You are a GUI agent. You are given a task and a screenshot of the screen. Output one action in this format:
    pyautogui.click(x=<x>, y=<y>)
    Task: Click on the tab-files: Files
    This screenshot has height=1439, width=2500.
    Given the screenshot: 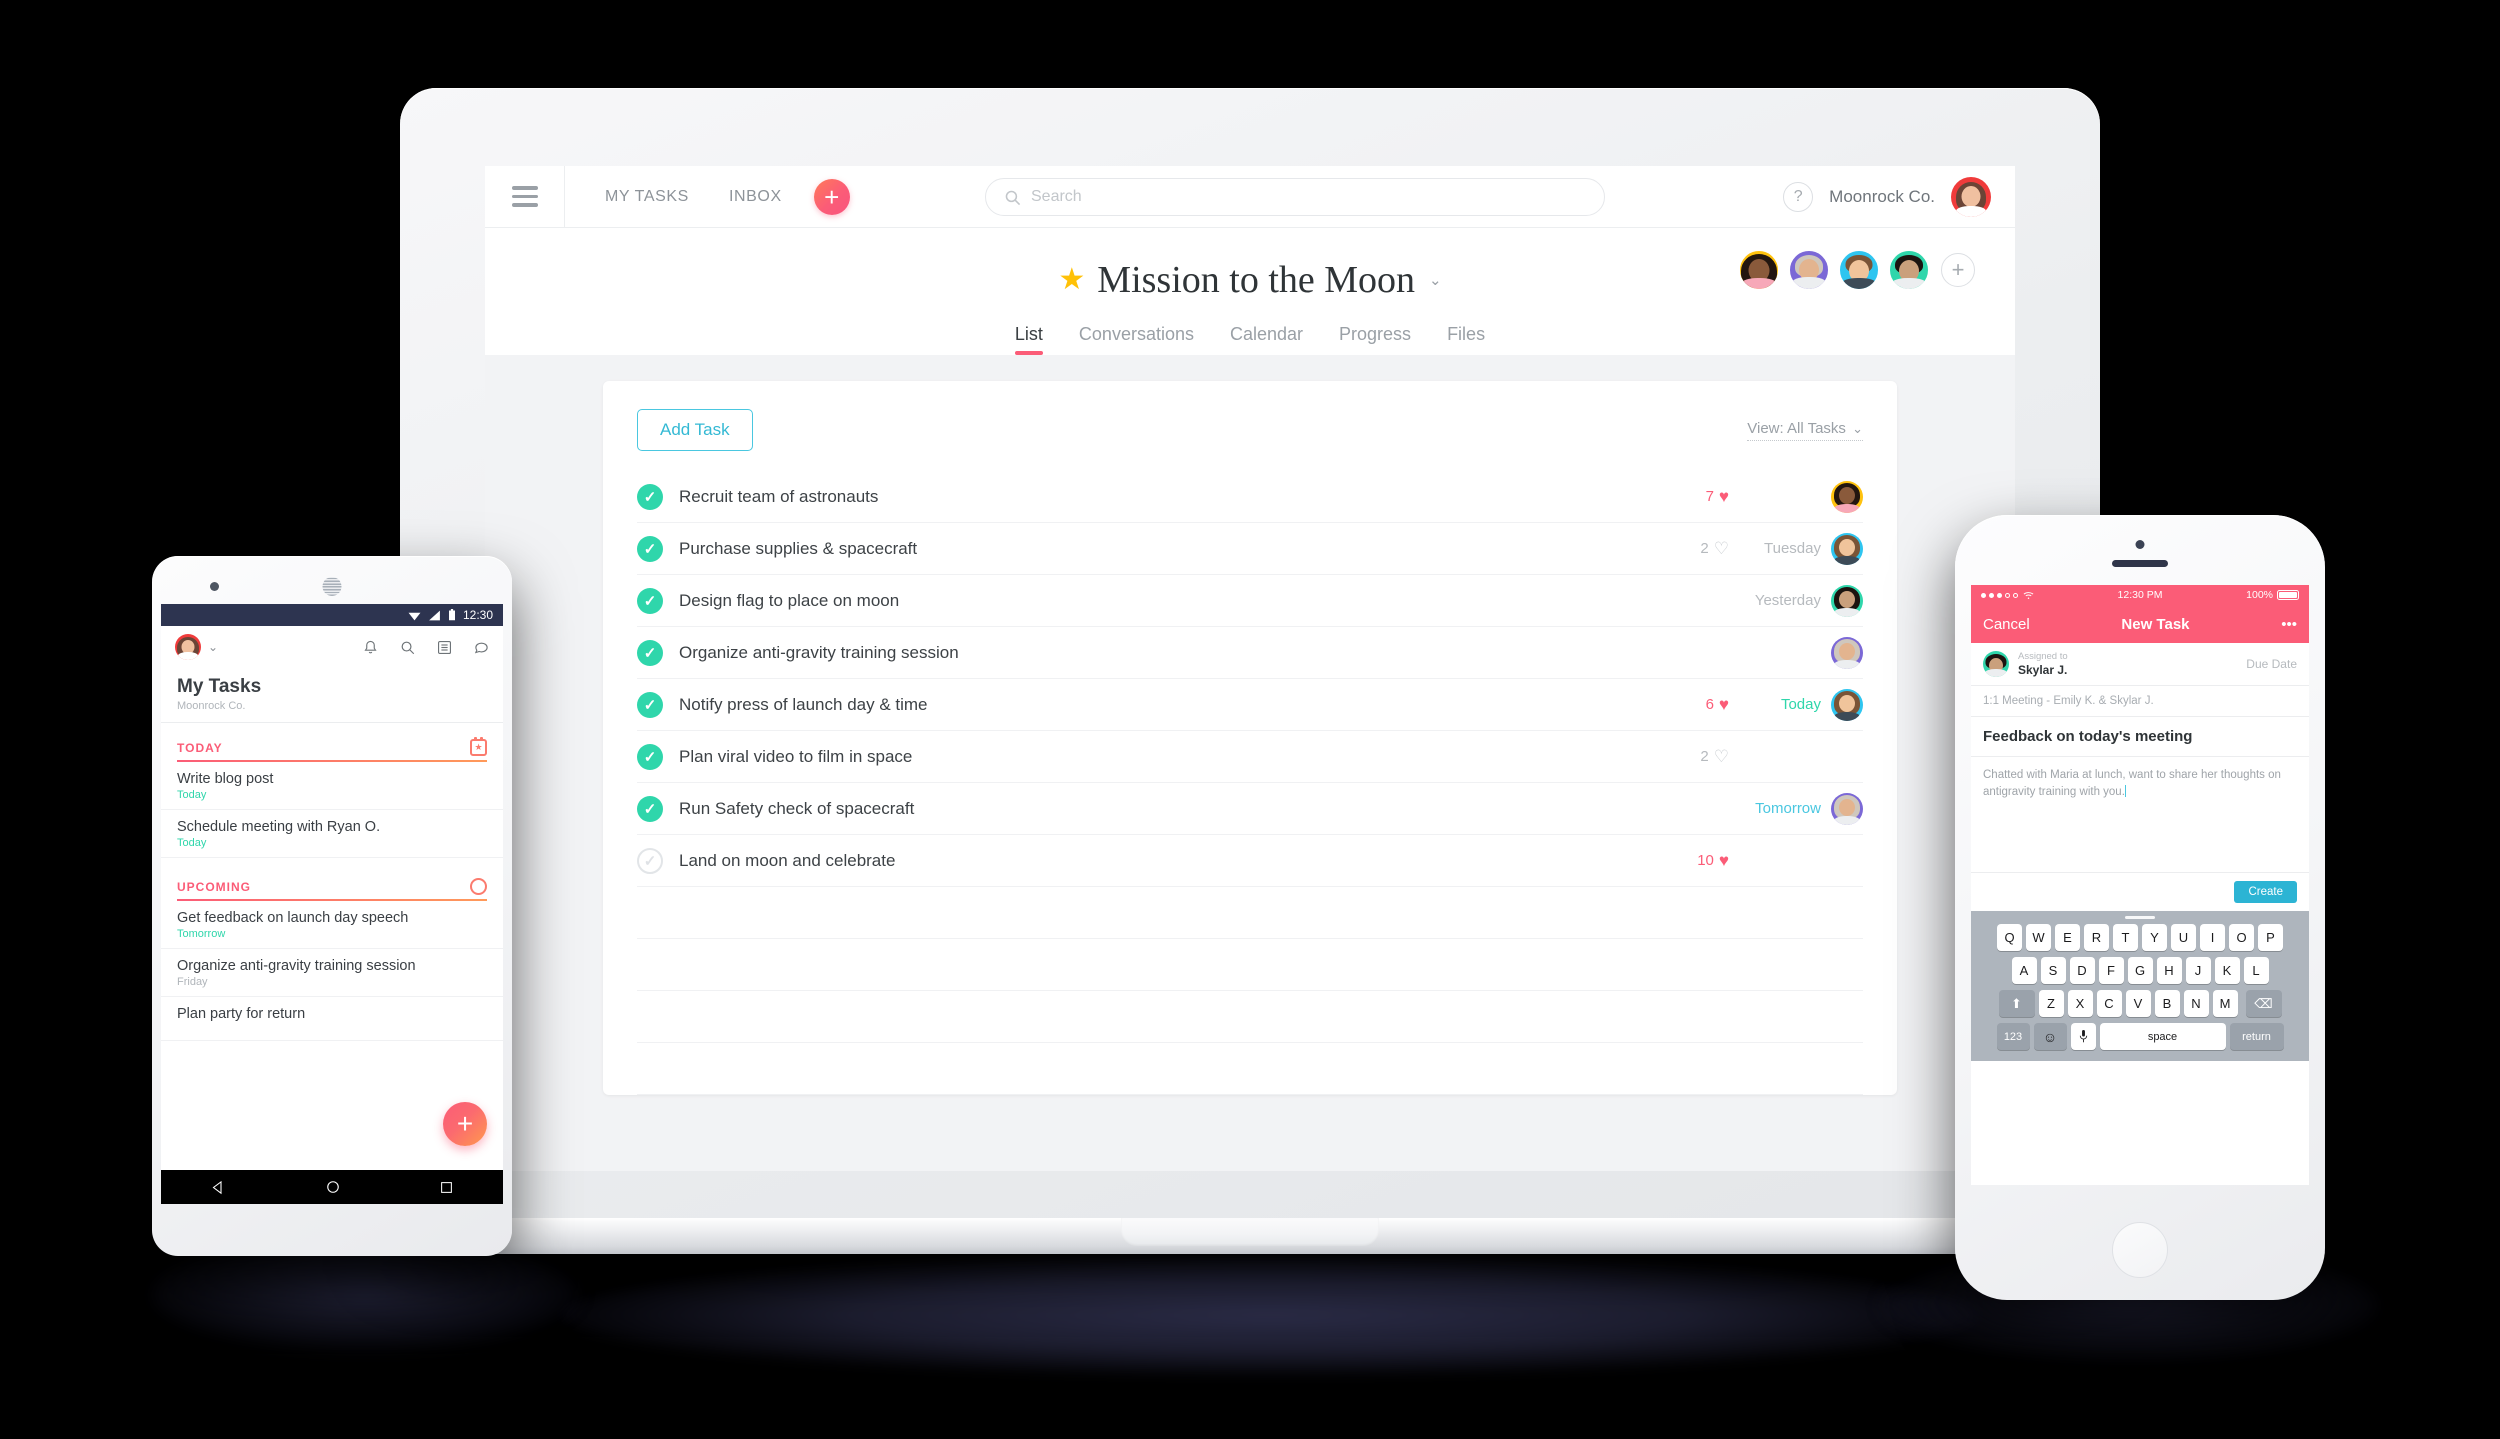 What is the action you would take?
    pyautogui.click(x=1466, y=339)
    